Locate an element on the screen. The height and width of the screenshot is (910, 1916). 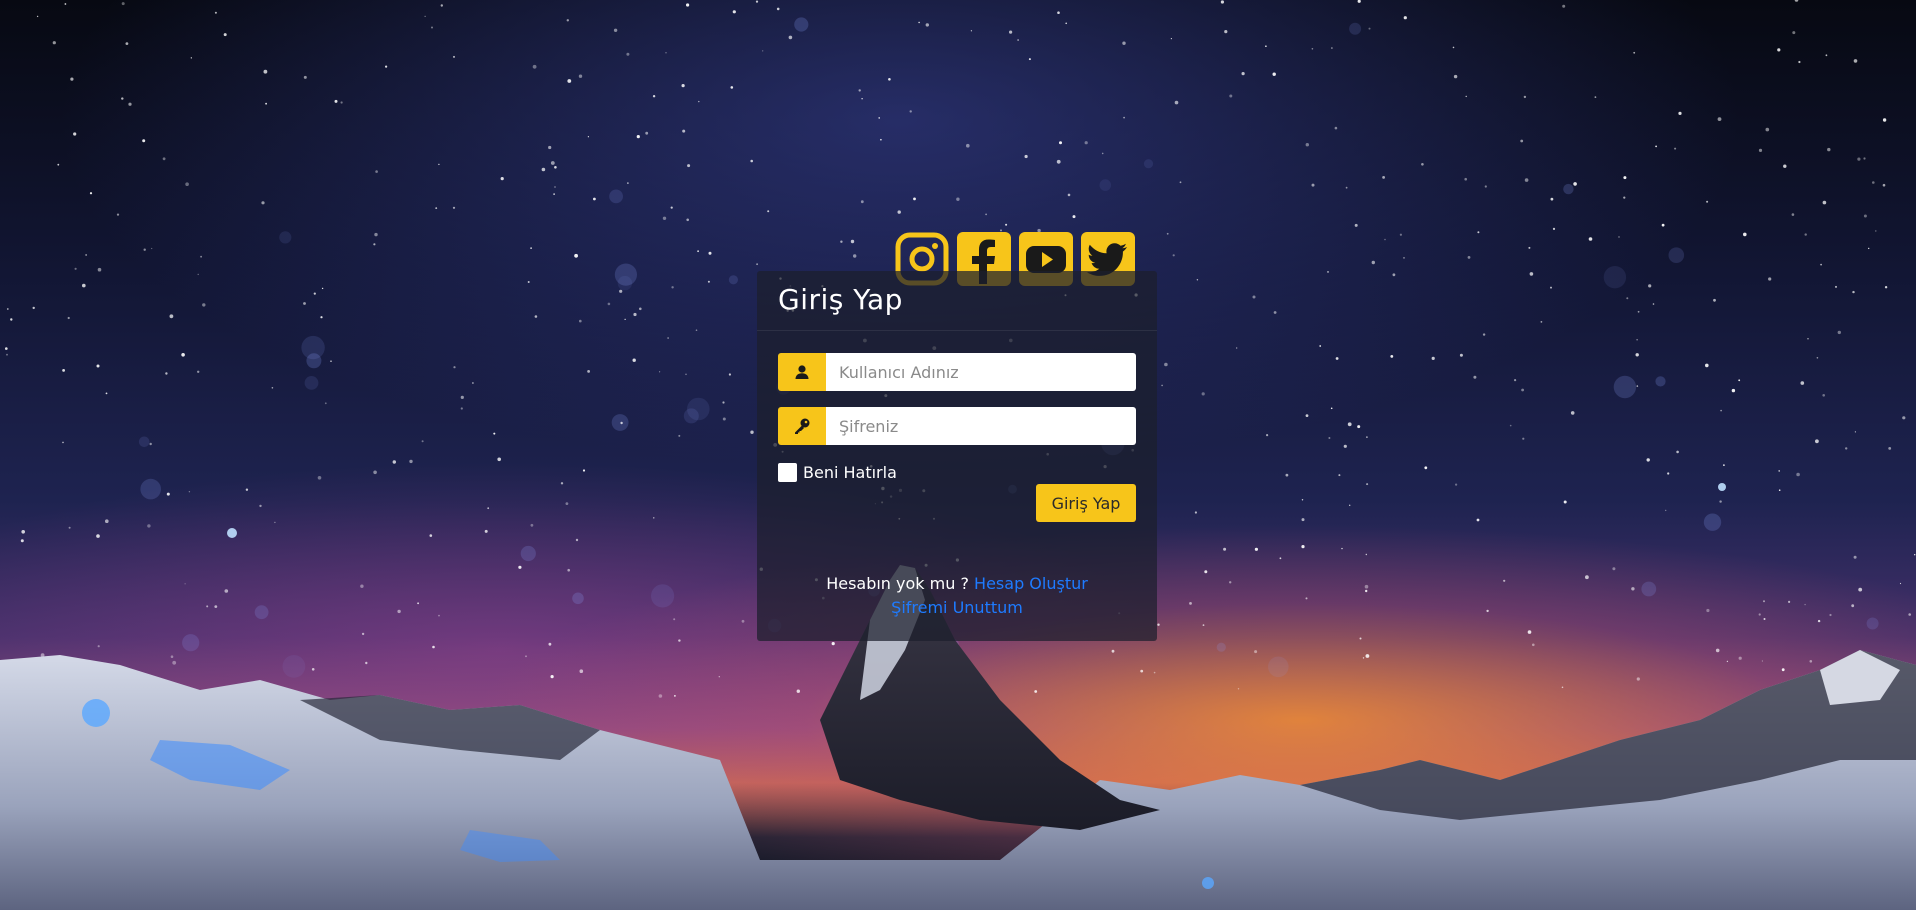
submit-row: Giriş Yap is located at coordinates (957, 503).